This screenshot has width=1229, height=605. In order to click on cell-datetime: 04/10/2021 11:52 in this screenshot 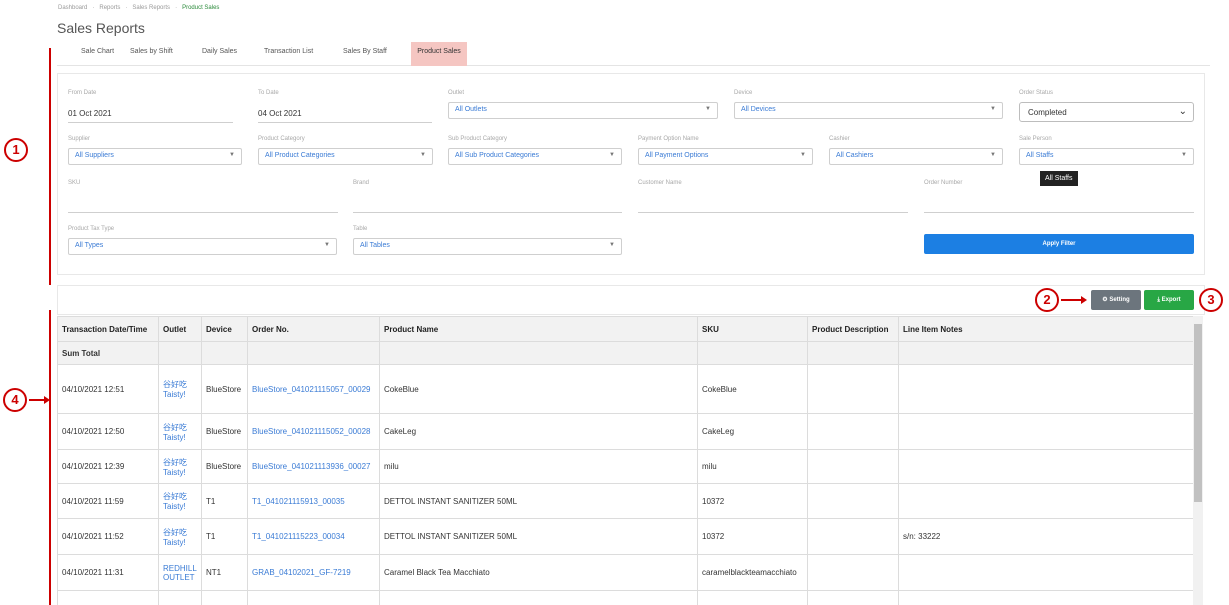, I will do `click(108, 536)`.